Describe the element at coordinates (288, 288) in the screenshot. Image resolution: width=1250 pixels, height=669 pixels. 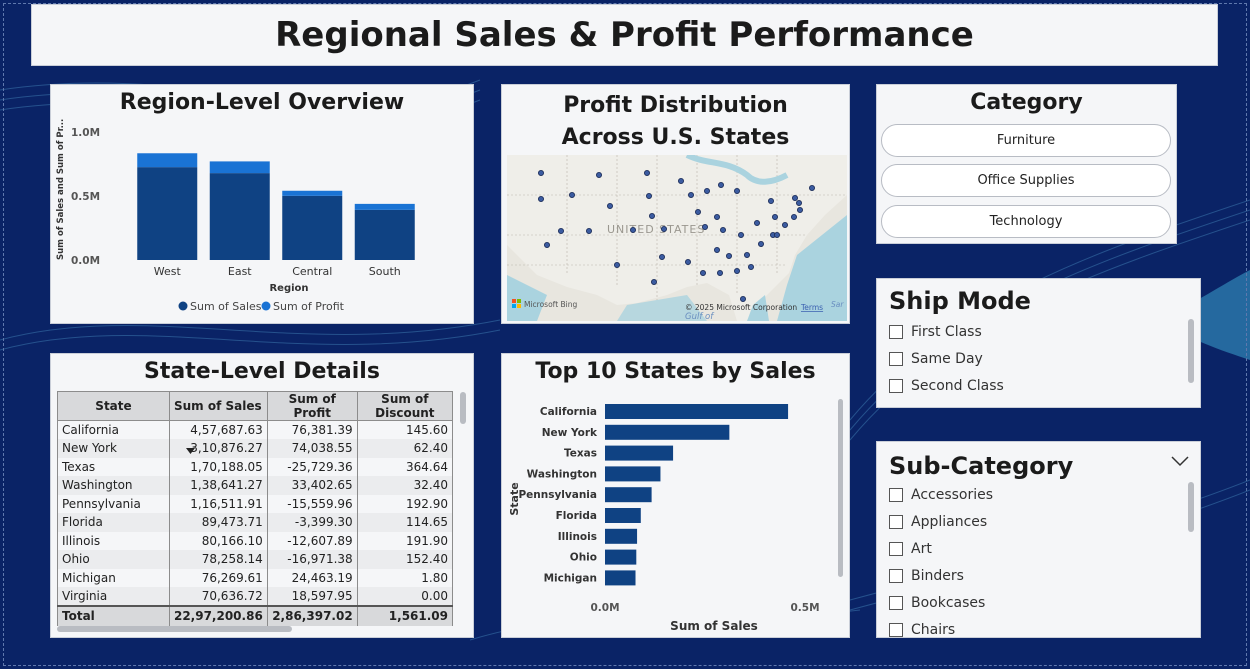
I see `region-x-axis-label: Region` at that location.